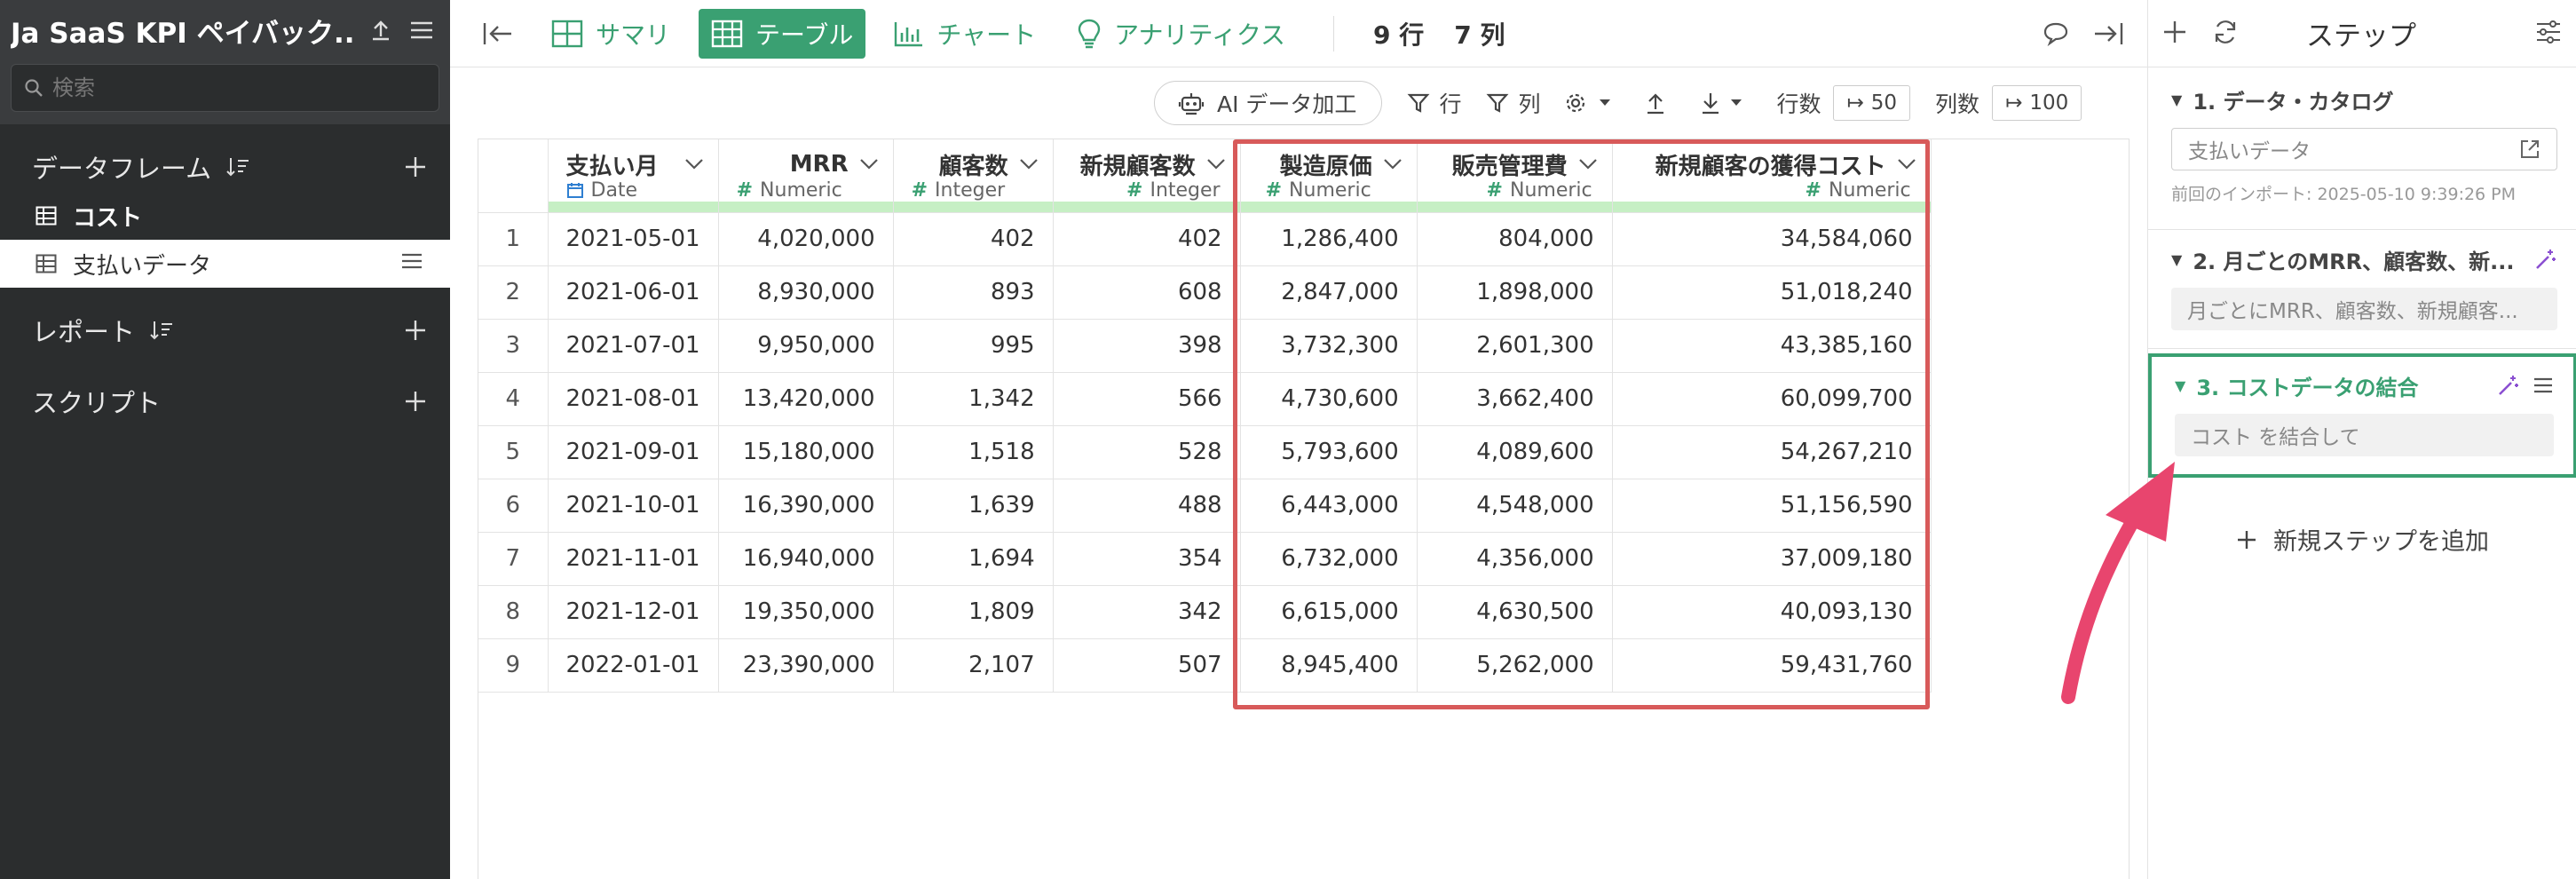 This screenshot has height=879, width=2576. What do you see at coordinates (1772, 176) in the screenshot?
I see `column-header: 新規顧客の獲得コスト # Numeric` at bounding box center [1772, 176].